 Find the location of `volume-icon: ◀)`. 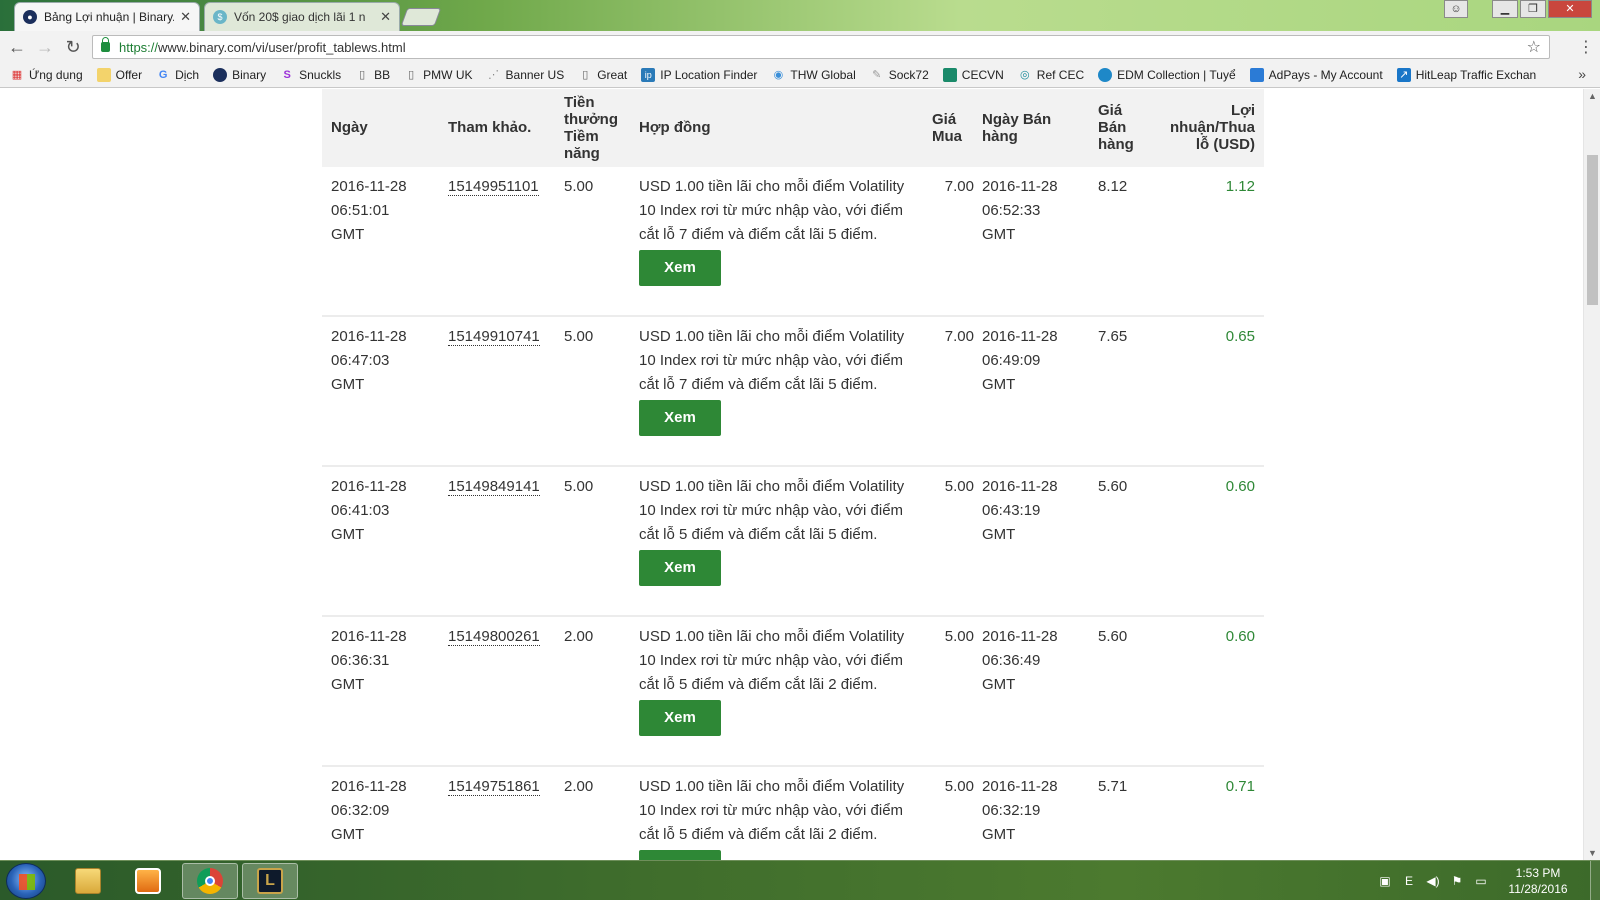

volume-icon: ◀) is located at coordinates (1433, 881).